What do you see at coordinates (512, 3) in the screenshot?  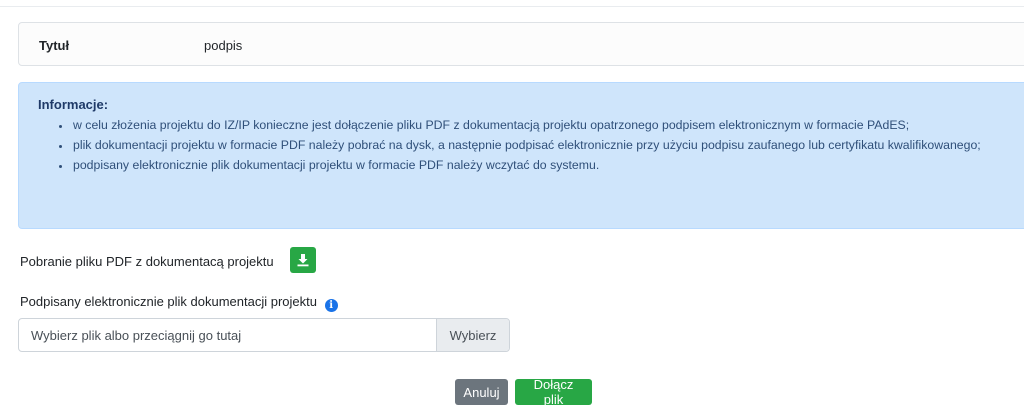 I see `top-divider` at bounding box center [512, 3].